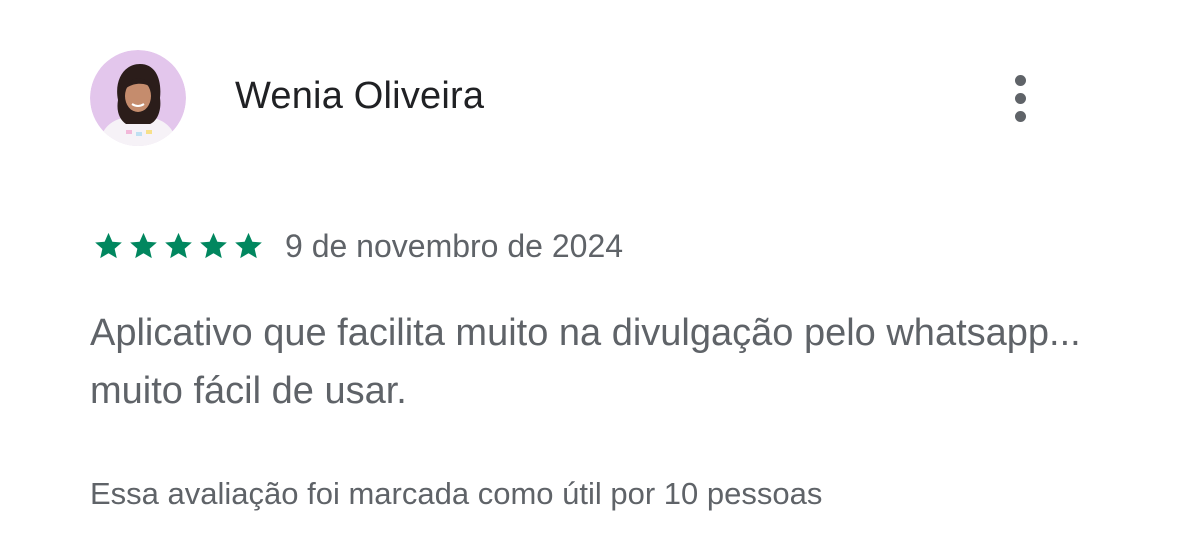  I want to click on avatar-image, so click(138, 98).